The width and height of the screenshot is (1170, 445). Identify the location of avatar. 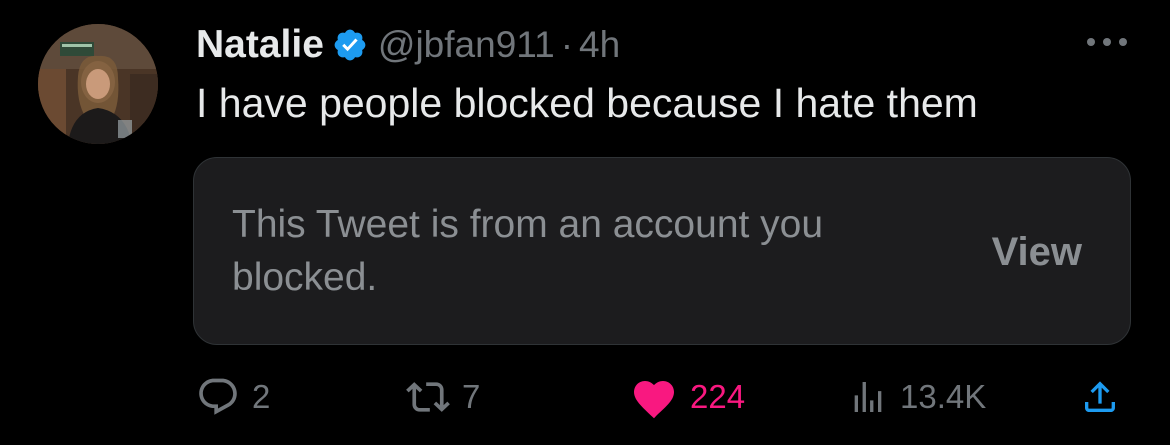
(98, 84).